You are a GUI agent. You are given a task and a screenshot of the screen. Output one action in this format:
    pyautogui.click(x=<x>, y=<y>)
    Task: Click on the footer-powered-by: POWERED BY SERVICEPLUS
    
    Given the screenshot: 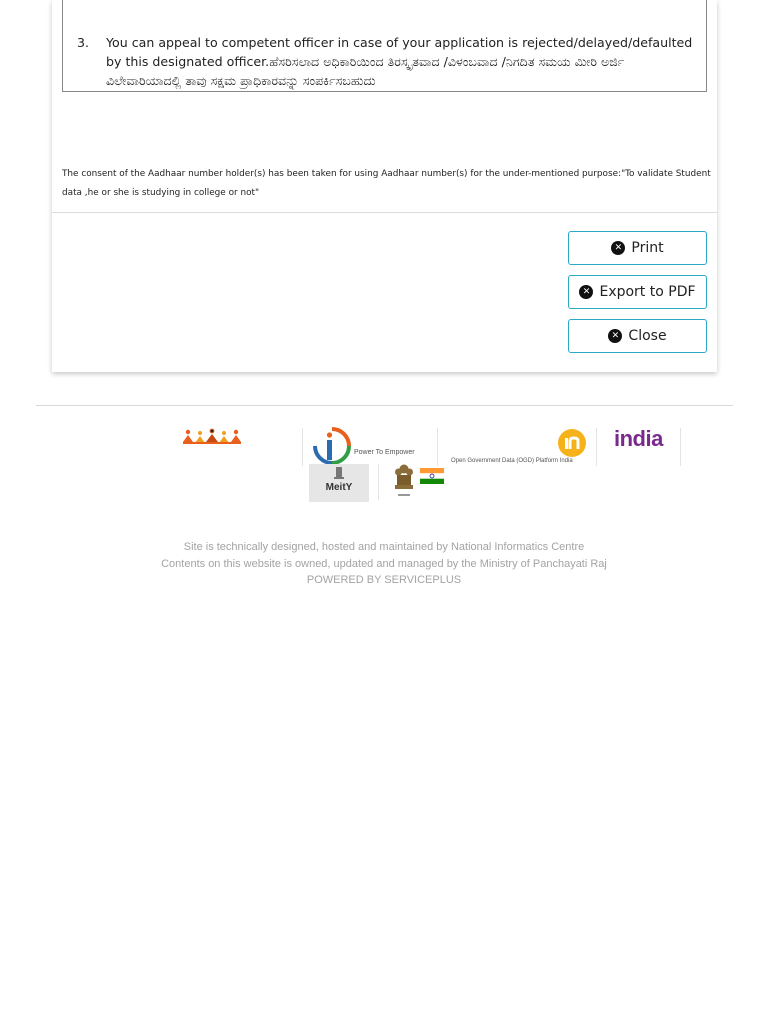 What is the action you would take?
    pyautogui.click(x=384, y=580)
    